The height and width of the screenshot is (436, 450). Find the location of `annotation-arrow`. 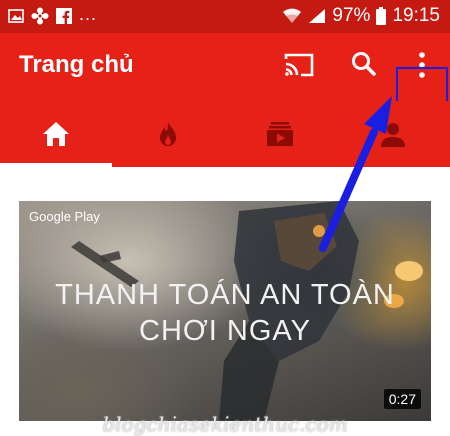

annotation-arrow is located at coordinates (355, 174).